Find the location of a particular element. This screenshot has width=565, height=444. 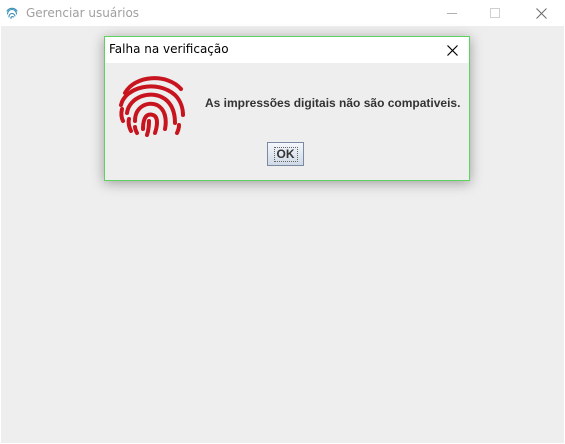

minimize-icon is located at coordinates (452, 13).